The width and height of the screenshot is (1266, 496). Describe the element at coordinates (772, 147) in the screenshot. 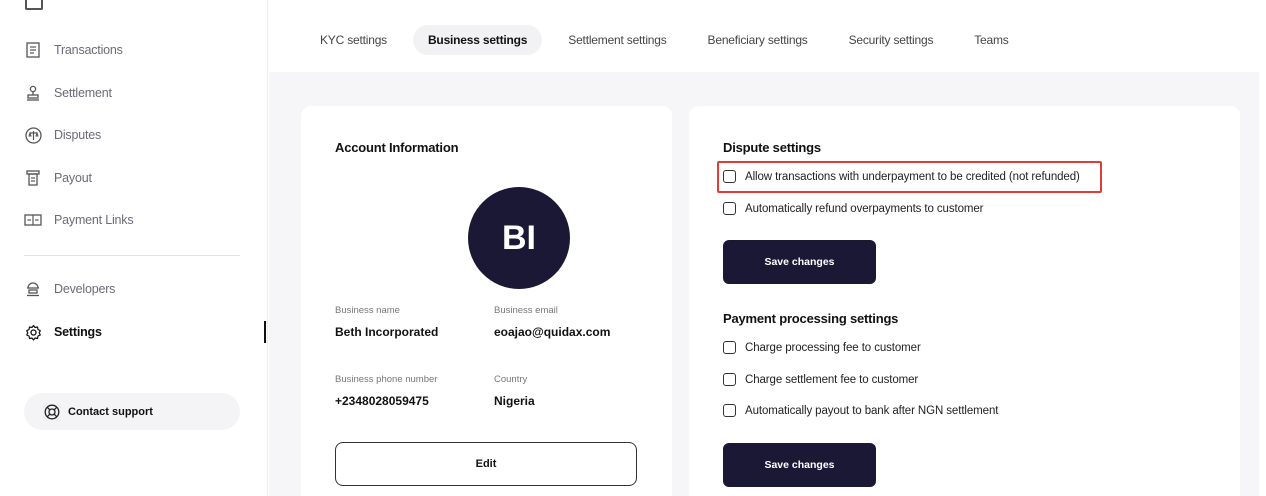

I see `dispute-settings-title: Dispute settings` at that location.